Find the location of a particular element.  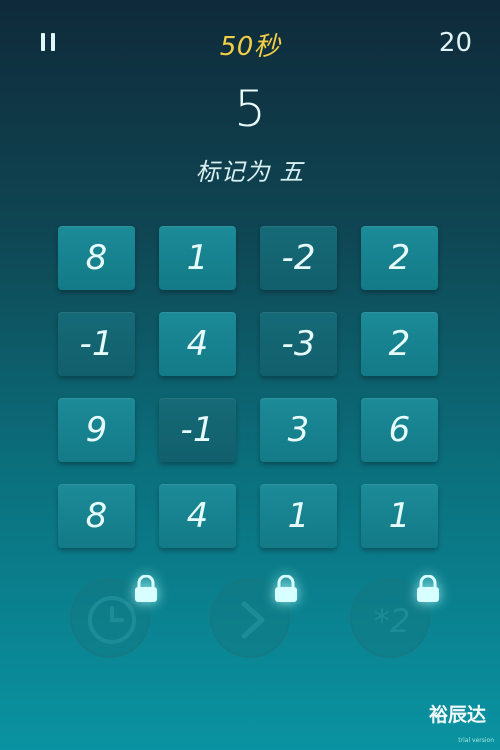

svg-text: *2 is located at coordinates (392, 621).